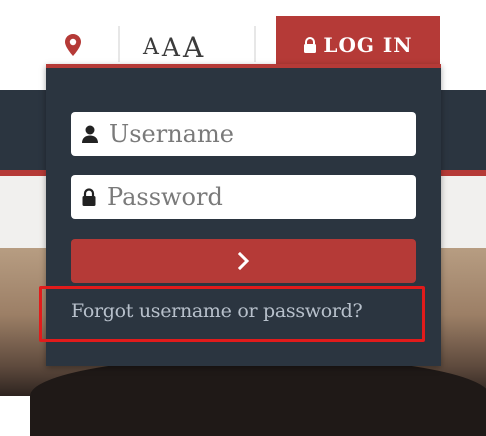 Image resolution: width=486 pixels, height=436 pixels. I want to click on password-field, so click(243, 197).